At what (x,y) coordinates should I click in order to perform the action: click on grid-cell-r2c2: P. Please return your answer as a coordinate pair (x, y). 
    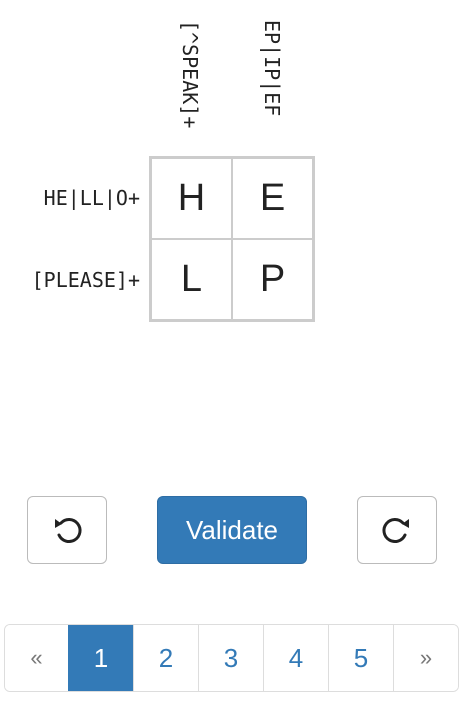
    Looking at the image, I should click on (272, 279).